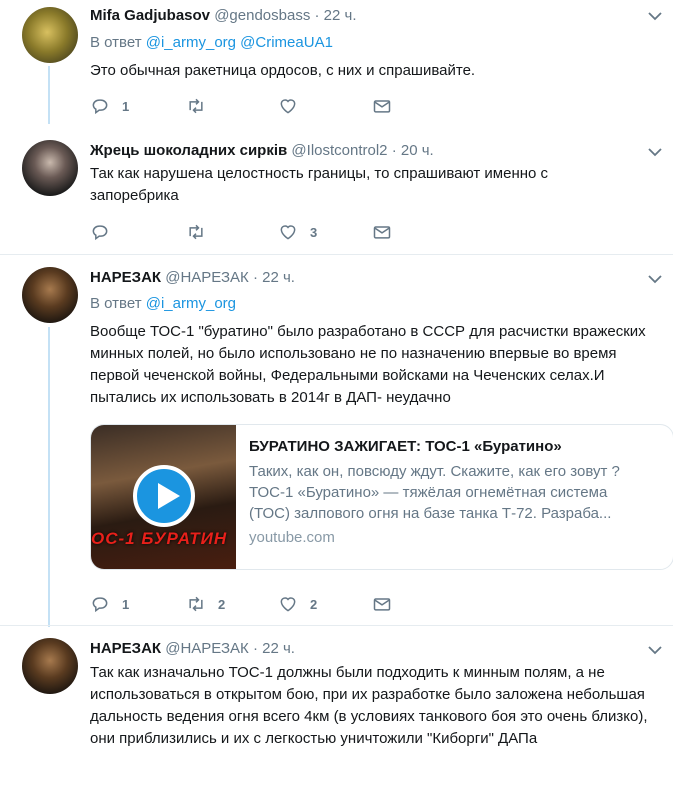  What do you see at coordinates (188, 150) in the screenshot?
I see `user-name: Жрець шоколадних сирків` at bounding box center [188, 150].